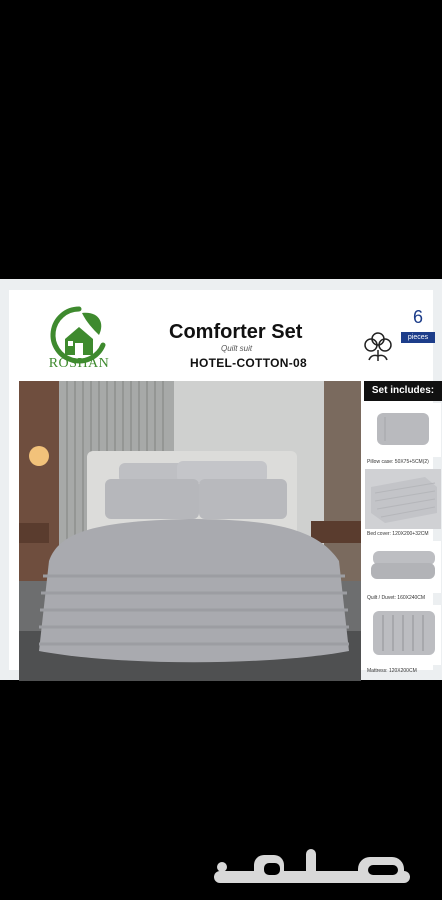 The height and width of the screenshot is (900, 442). What do you see at coordinates (403, 499) in the screenshot?
I see `bed-cover-icon` at bounding box center [403, 499].